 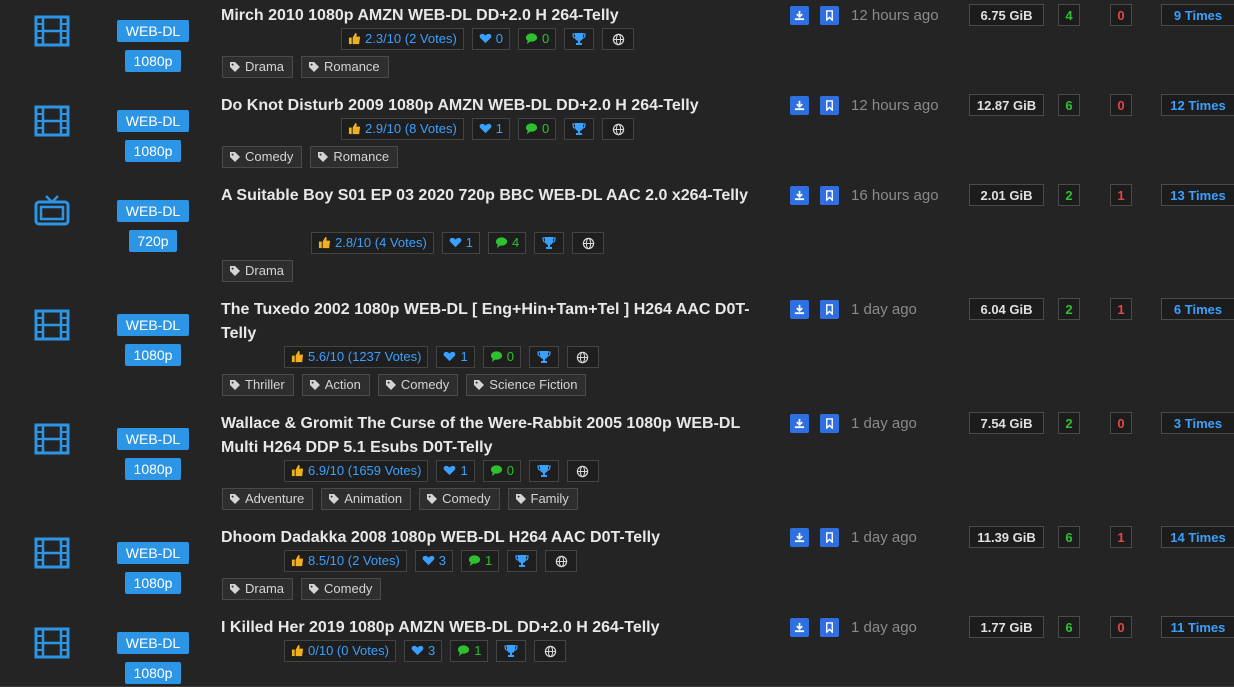 I want to click on comments-count: 0, so click(x=510, y=356).